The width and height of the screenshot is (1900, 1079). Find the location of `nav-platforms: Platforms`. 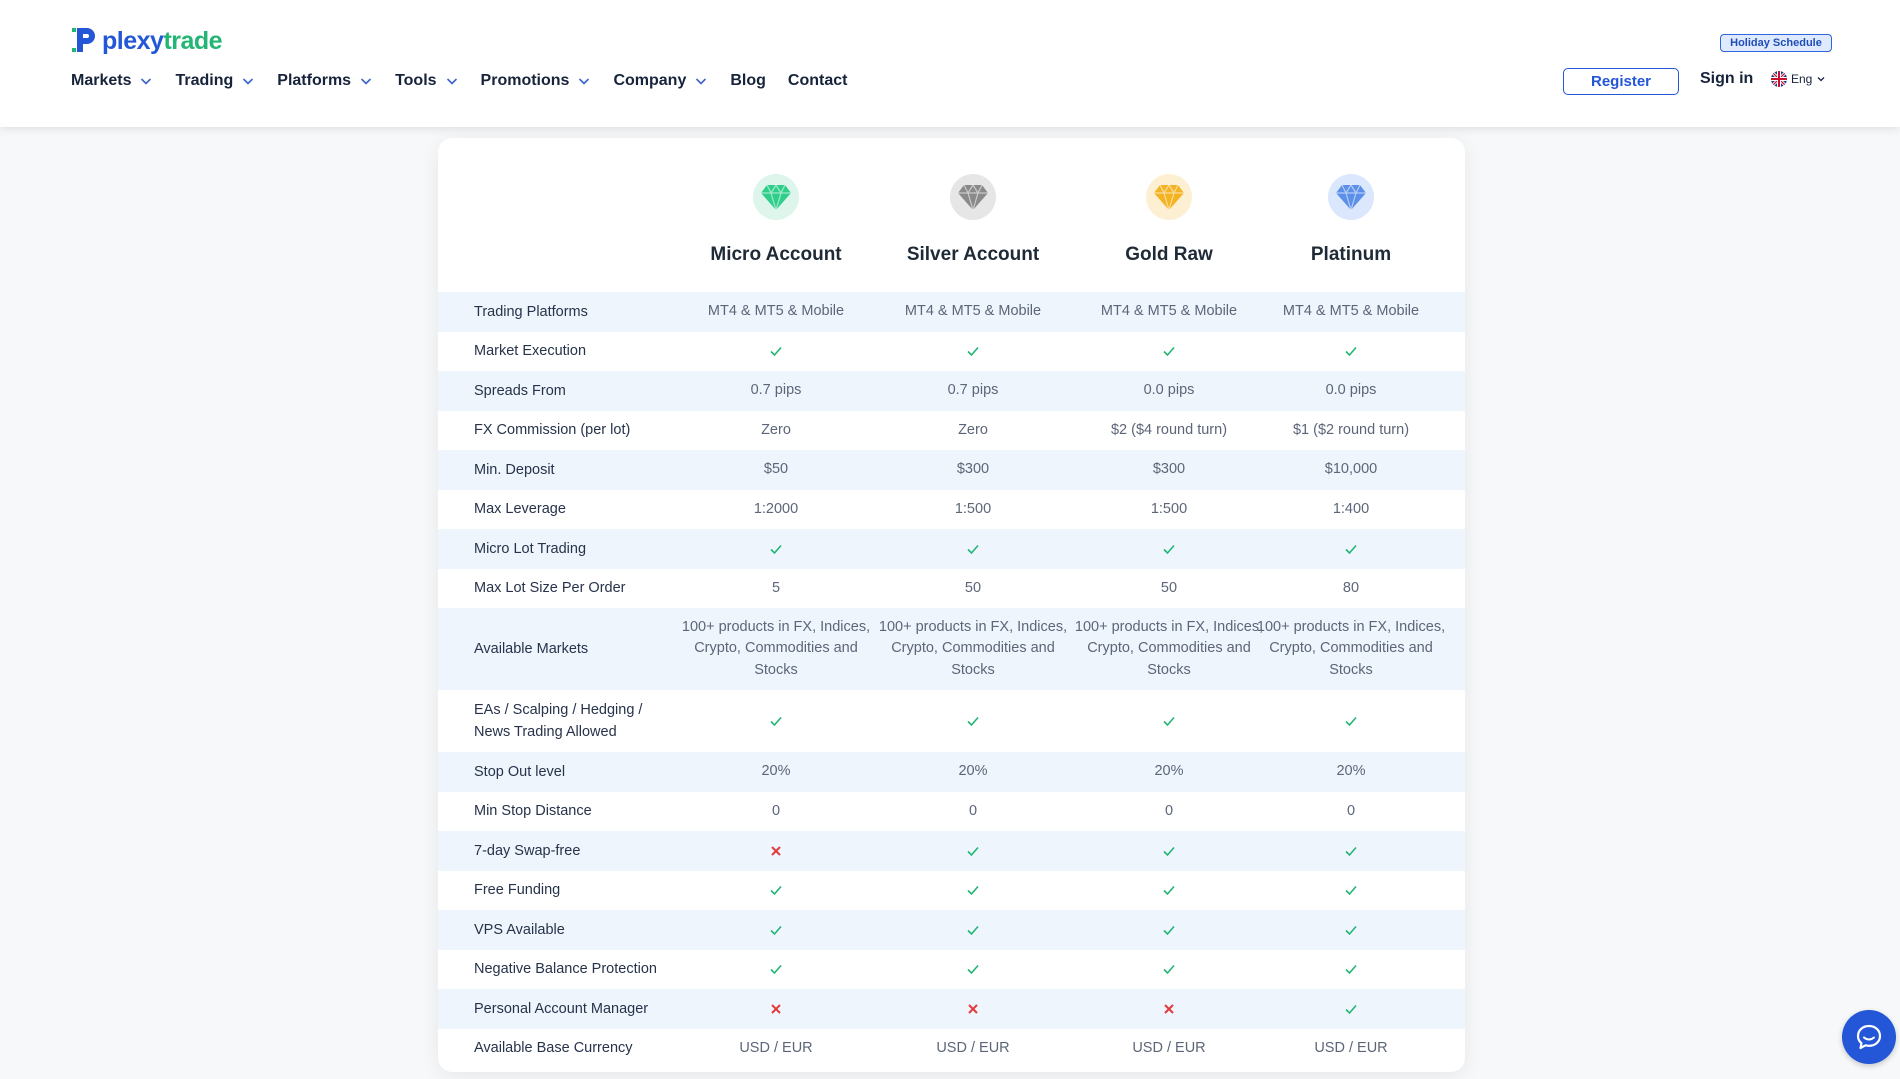

nav-platforms: Platforms is located at coordinates (325, 81).